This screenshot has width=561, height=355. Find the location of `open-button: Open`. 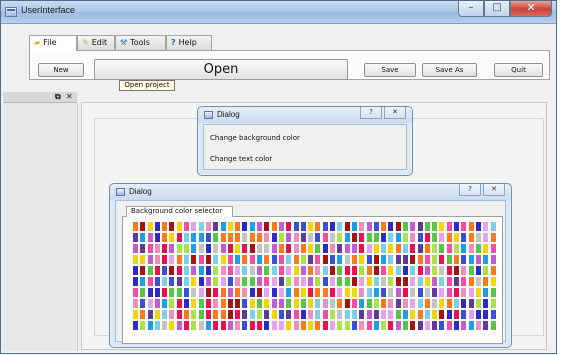

open-button: Open is located at coordinates (221, 69).